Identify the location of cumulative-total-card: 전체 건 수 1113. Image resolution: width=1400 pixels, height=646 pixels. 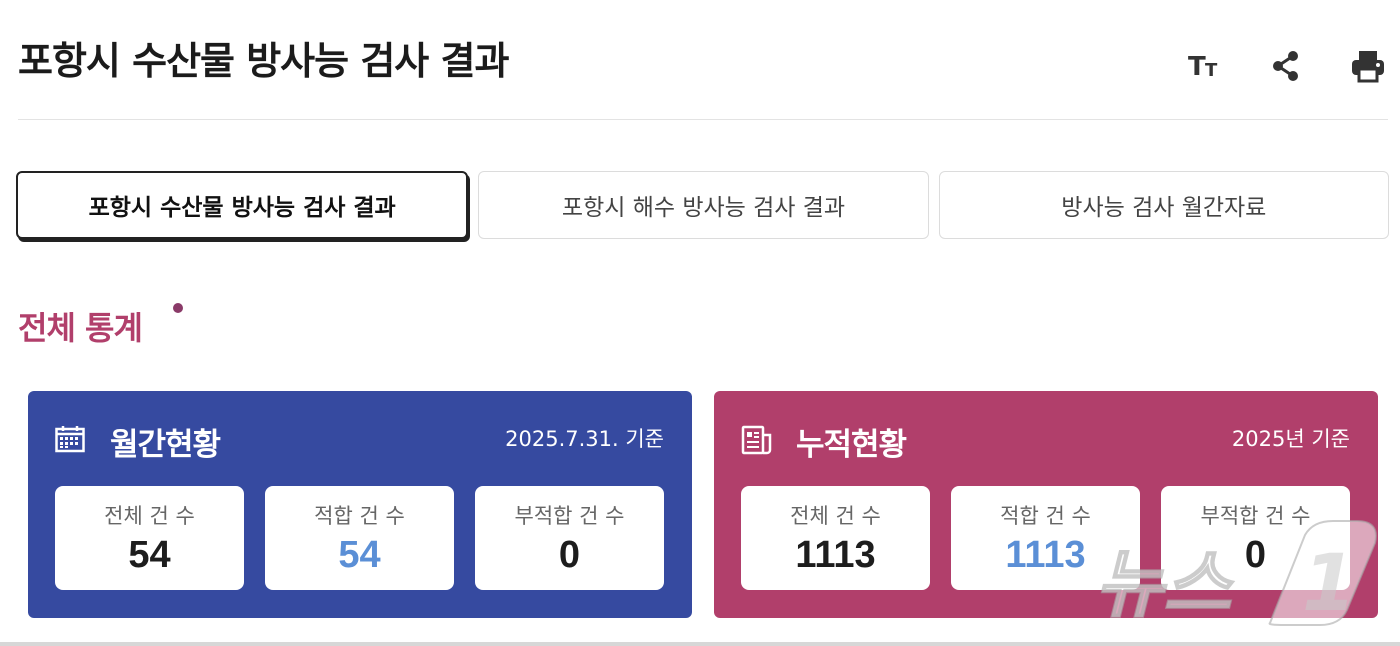
(835, 538).